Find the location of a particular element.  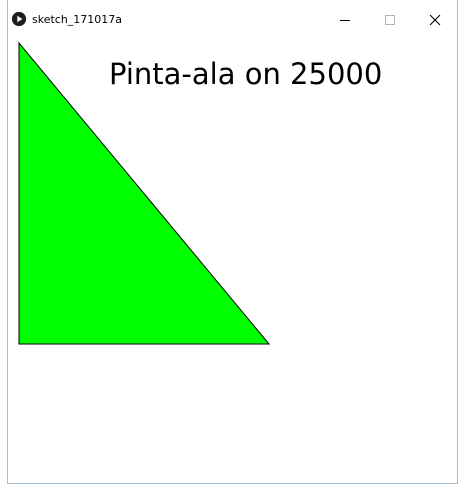

close-button is located at coordinates (435, 20).